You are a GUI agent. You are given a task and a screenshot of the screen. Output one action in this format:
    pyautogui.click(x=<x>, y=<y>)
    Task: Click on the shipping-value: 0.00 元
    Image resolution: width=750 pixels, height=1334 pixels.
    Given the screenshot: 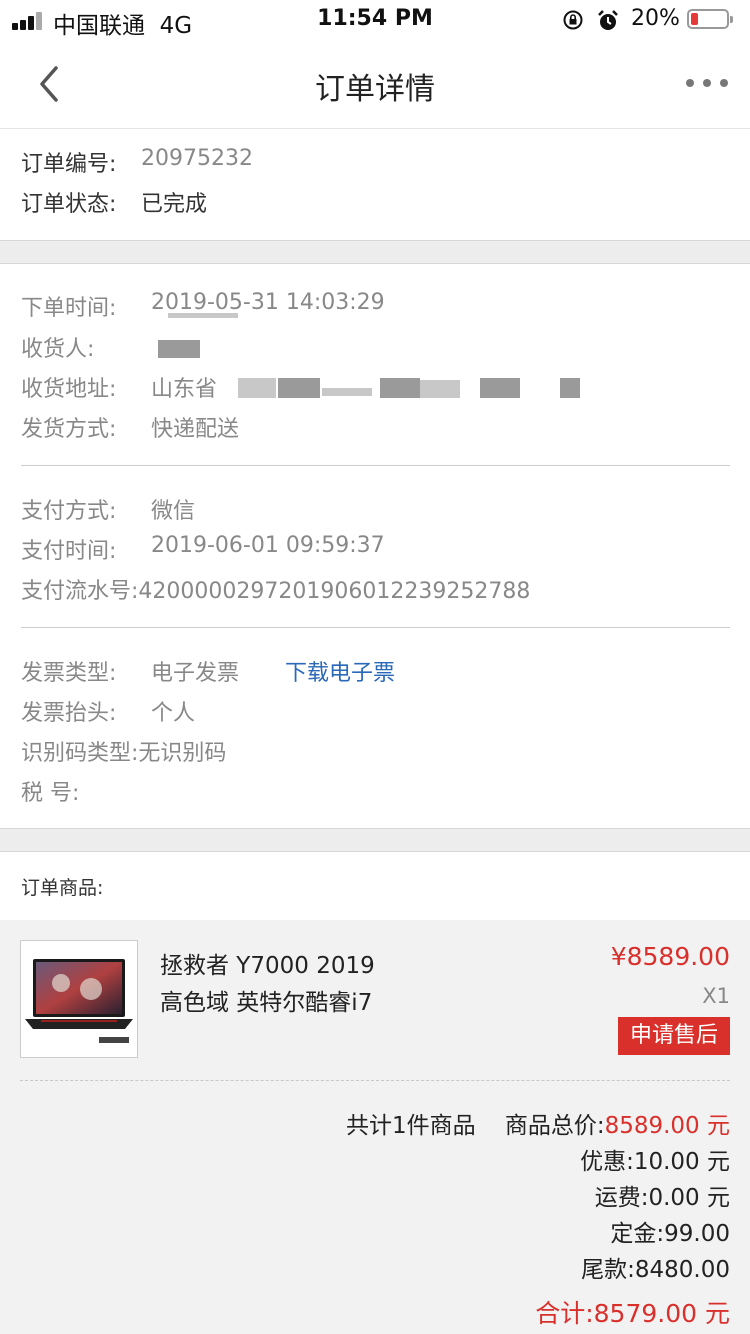 What is the action you would take?
    pyautogui.click(x=689, y=1198)
    